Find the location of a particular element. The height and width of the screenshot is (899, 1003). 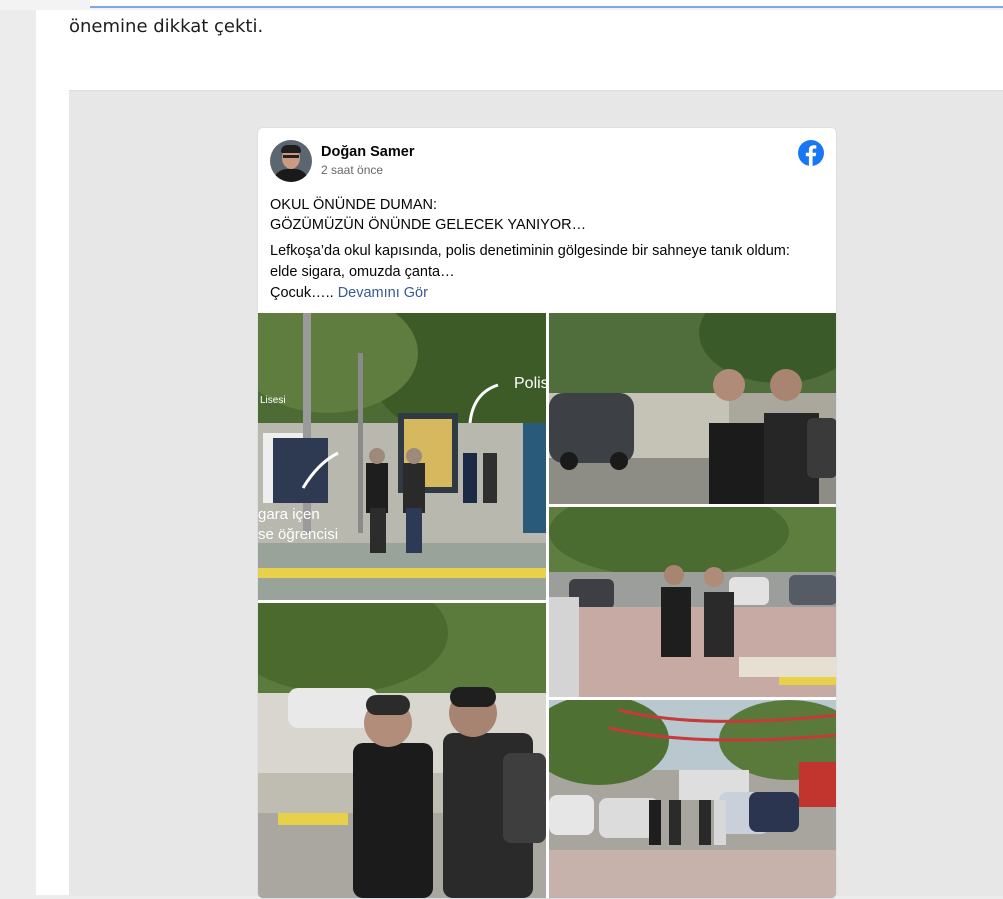

post-body-line: Çocuk….. Devamını Gör is located at coordinates (547, 293).